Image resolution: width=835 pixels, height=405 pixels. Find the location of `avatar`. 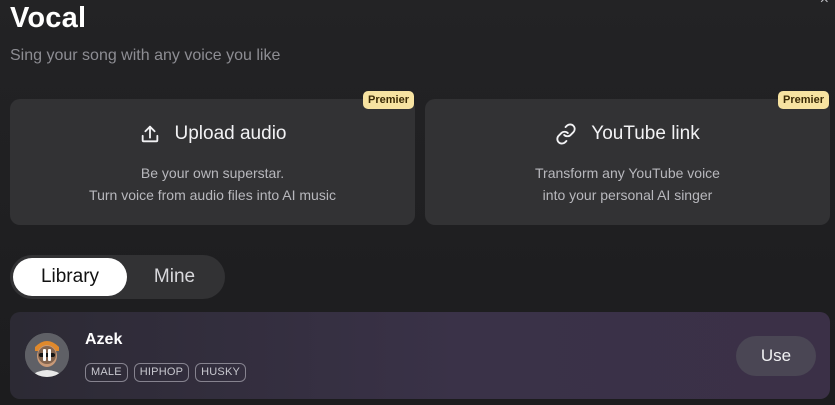

avatar is located at coordinates (47, 355).